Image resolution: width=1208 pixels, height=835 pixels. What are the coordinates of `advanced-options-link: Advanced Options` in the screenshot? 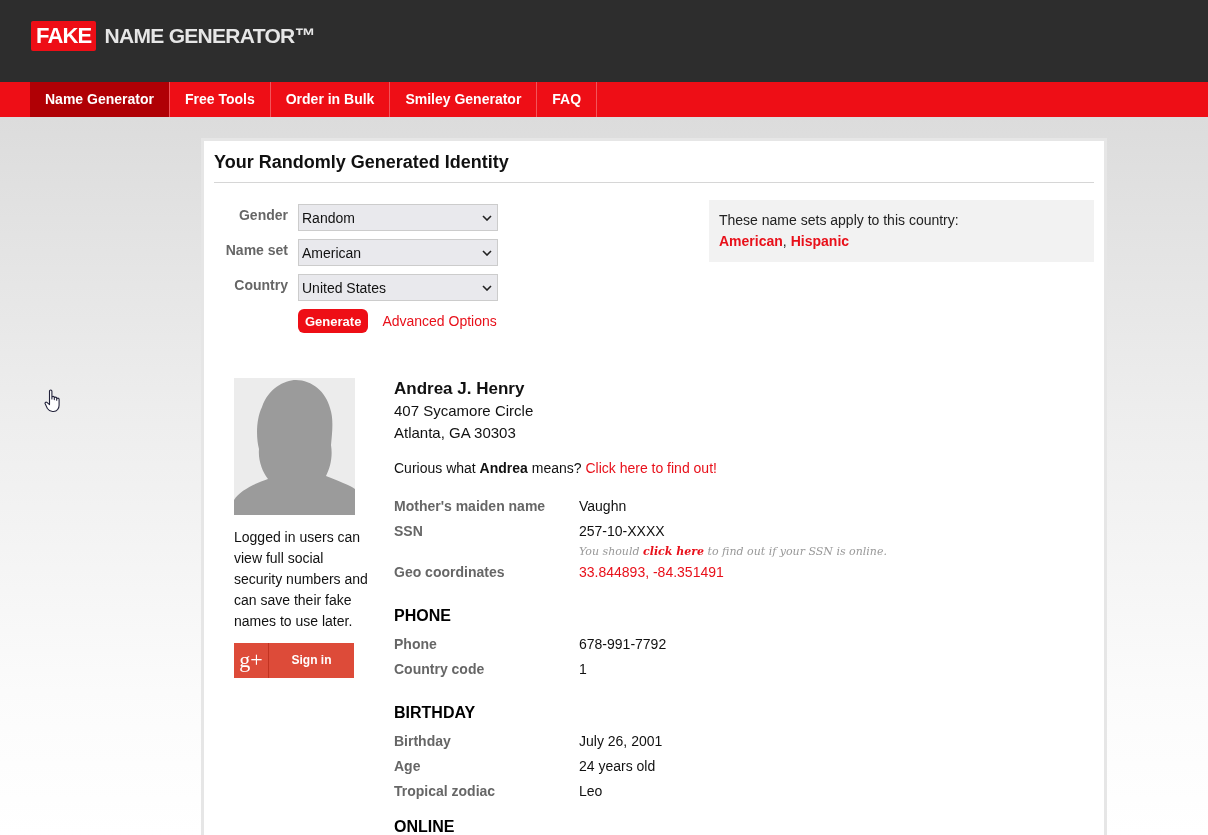 It's located at (439, 321).